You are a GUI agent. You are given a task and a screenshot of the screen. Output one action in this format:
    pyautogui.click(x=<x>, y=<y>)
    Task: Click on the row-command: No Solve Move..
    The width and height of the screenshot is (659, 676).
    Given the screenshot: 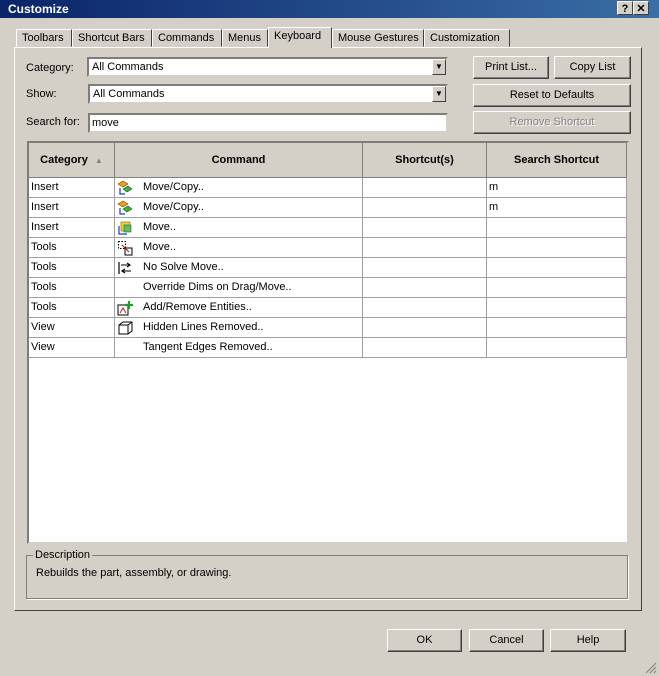 What is the action you would take?
    pyautogui.click(x=239, y=268)
    